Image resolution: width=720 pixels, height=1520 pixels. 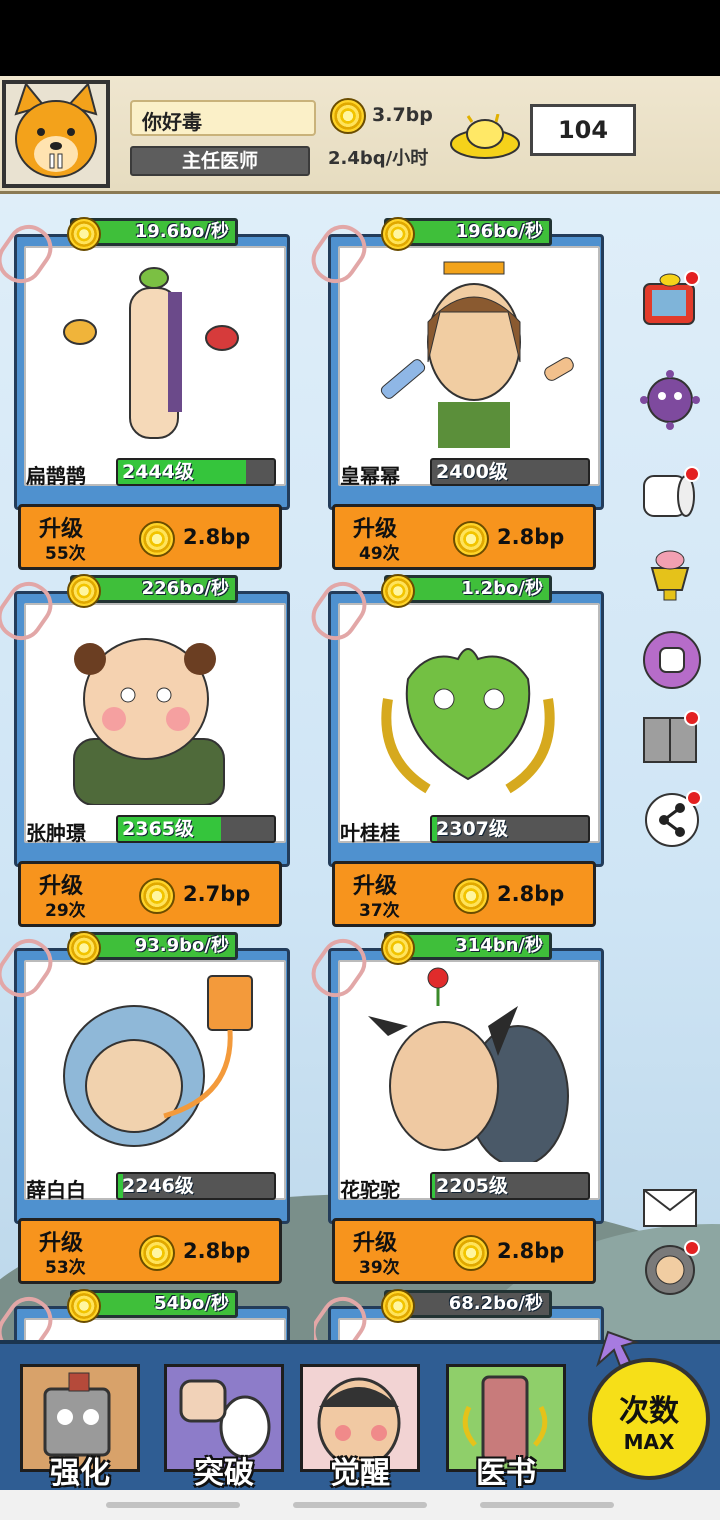 What do you see at coordinates (223, 118) in the screenshot?
I see `player-name: 你好毒` at bounding box center [223, 118].